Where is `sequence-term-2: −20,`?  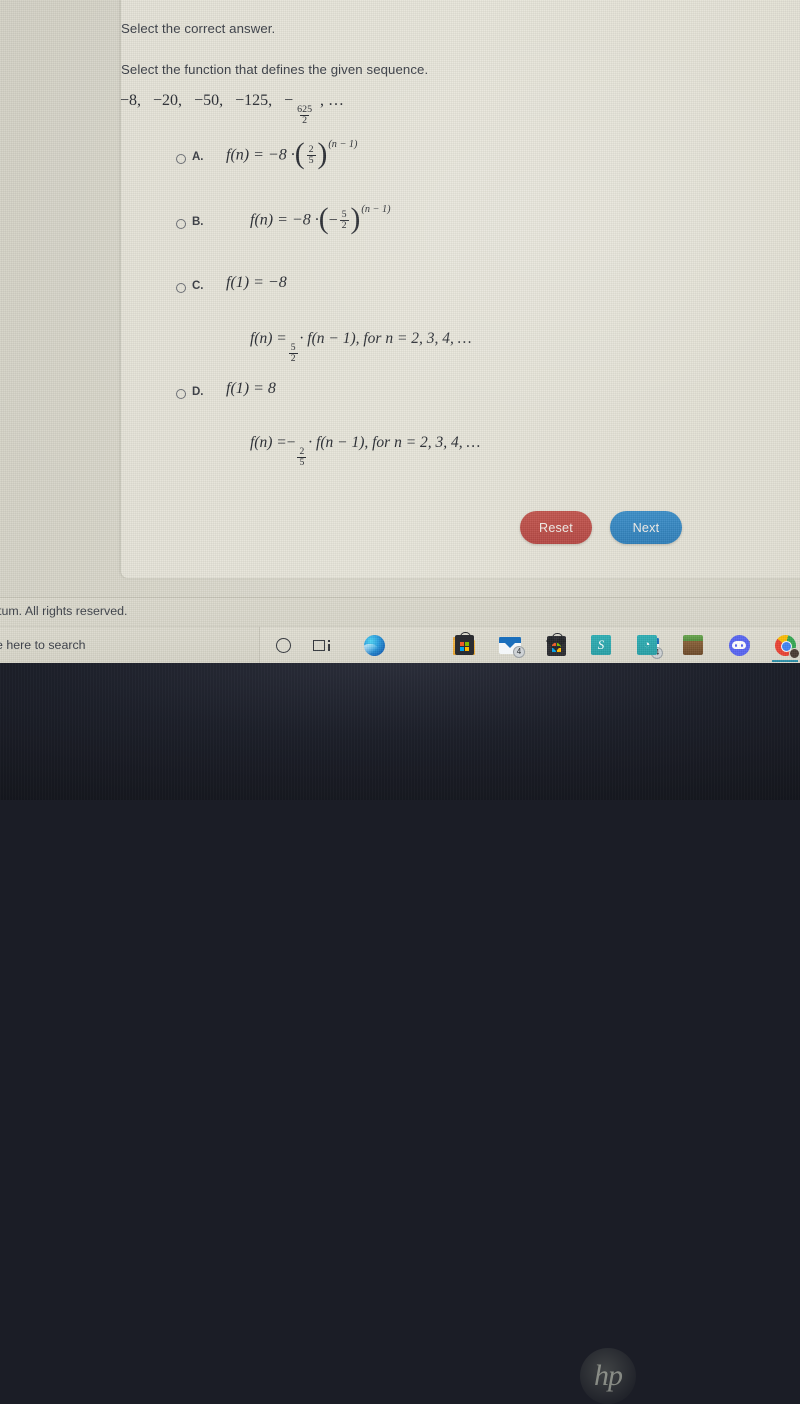
sequence-term-2: −20, is located at coordinates (168, 100).